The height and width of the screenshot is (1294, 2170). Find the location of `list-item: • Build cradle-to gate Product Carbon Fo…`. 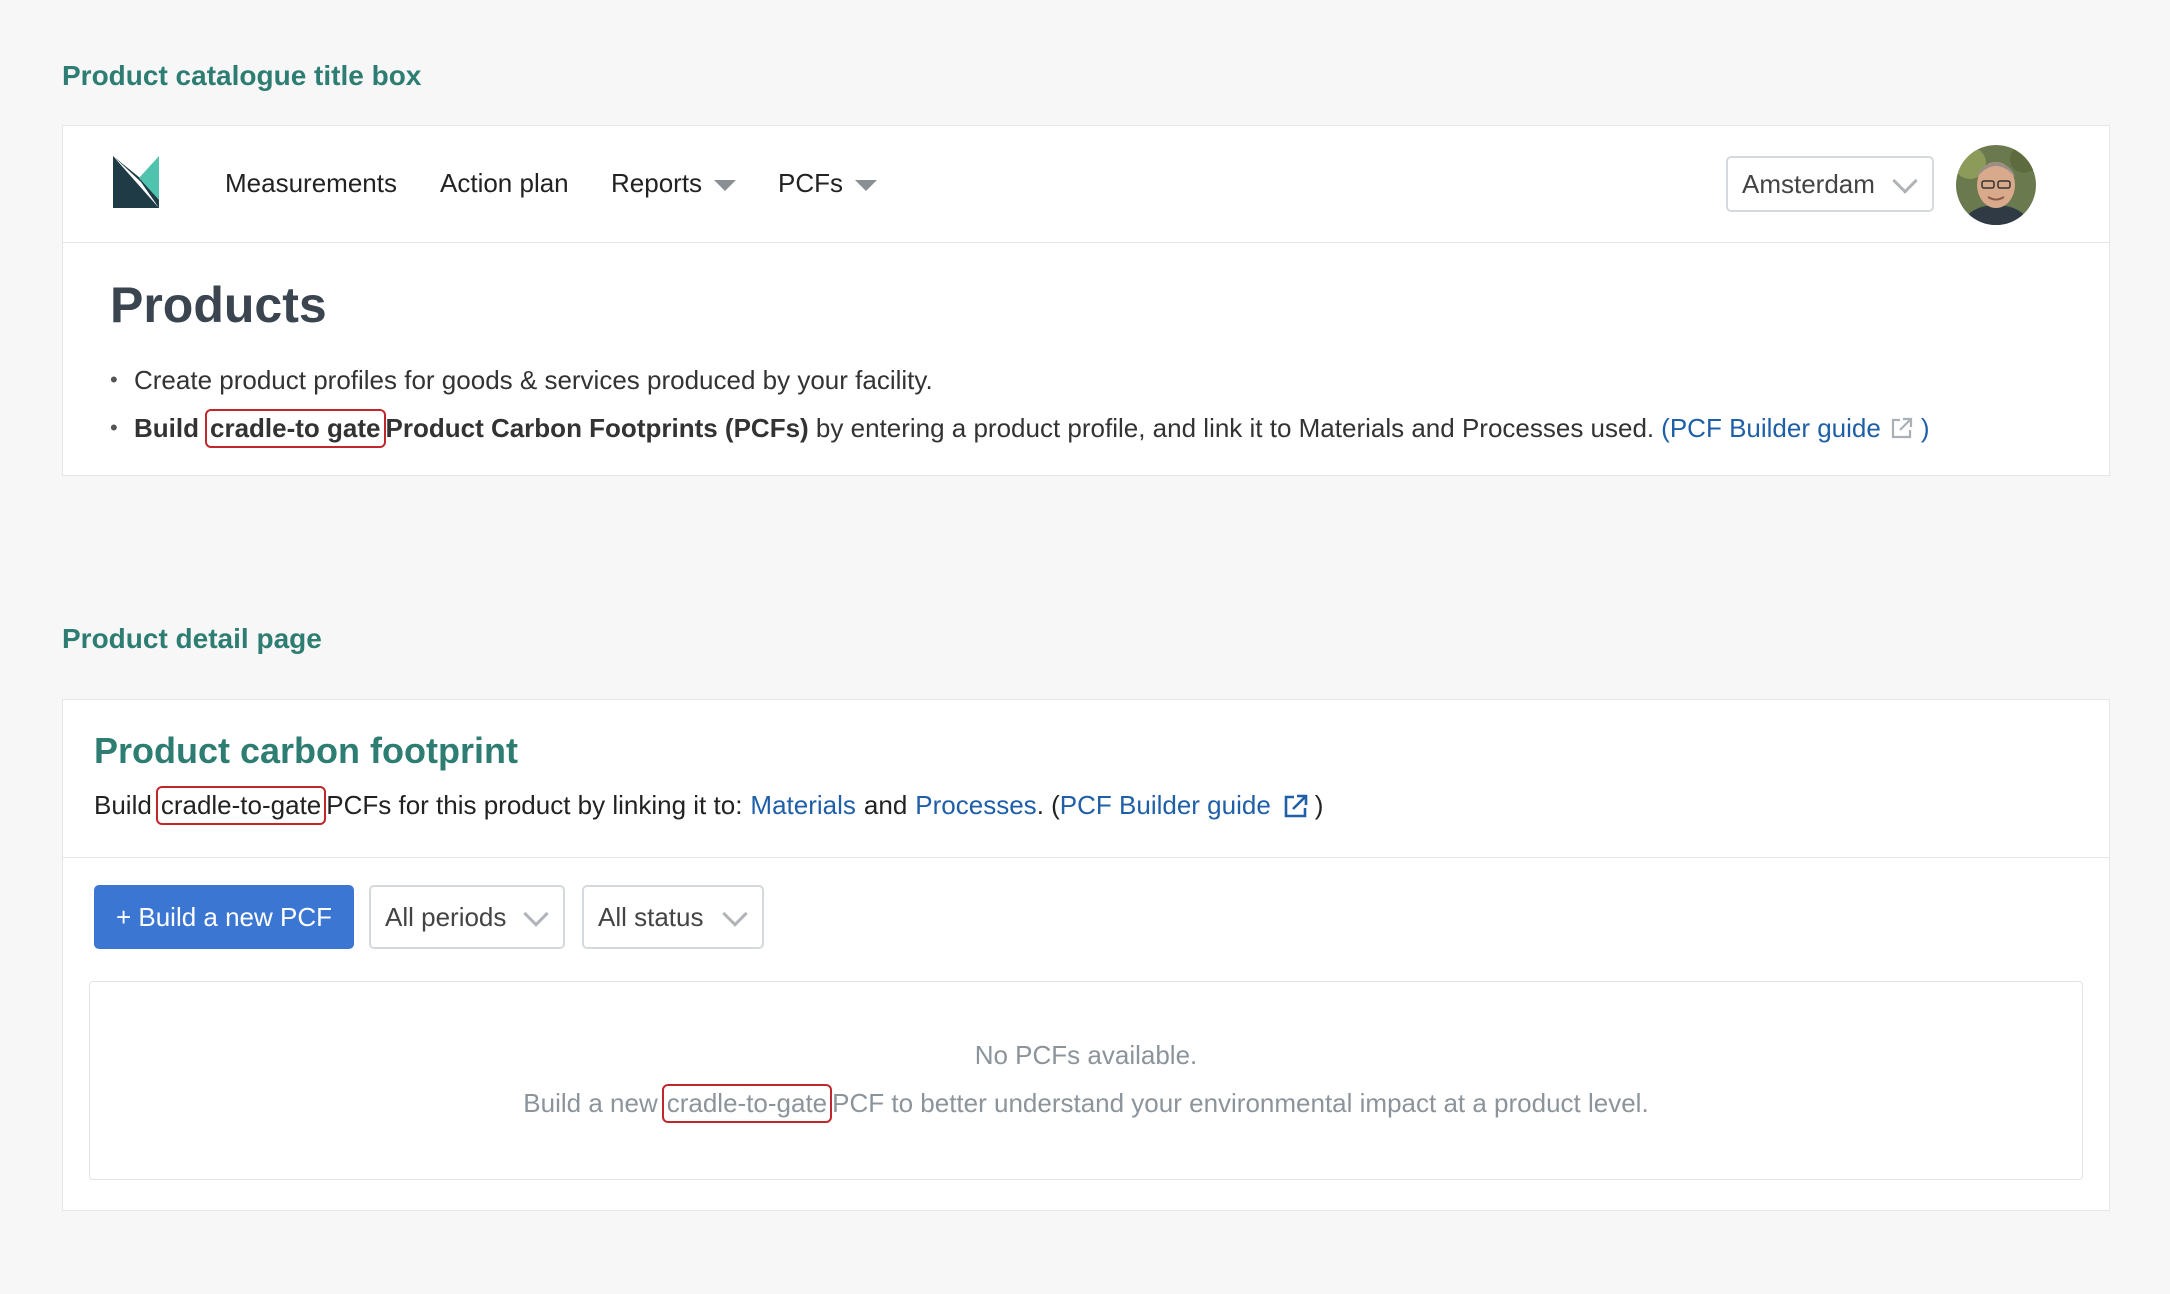

list-item: • Build cradle-to gate Product Carbon Fo… is located at coordinates (1020, 428).